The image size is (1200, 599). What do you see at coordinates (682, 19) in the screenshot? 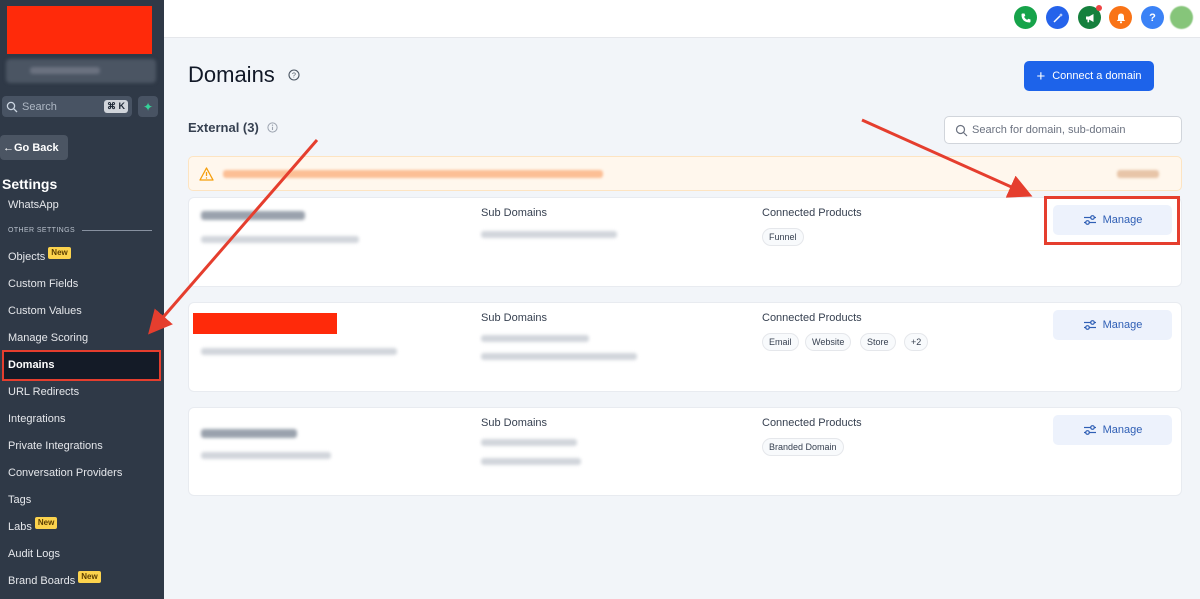
I see `top-bar: ?` at bounding box center [682, 19].